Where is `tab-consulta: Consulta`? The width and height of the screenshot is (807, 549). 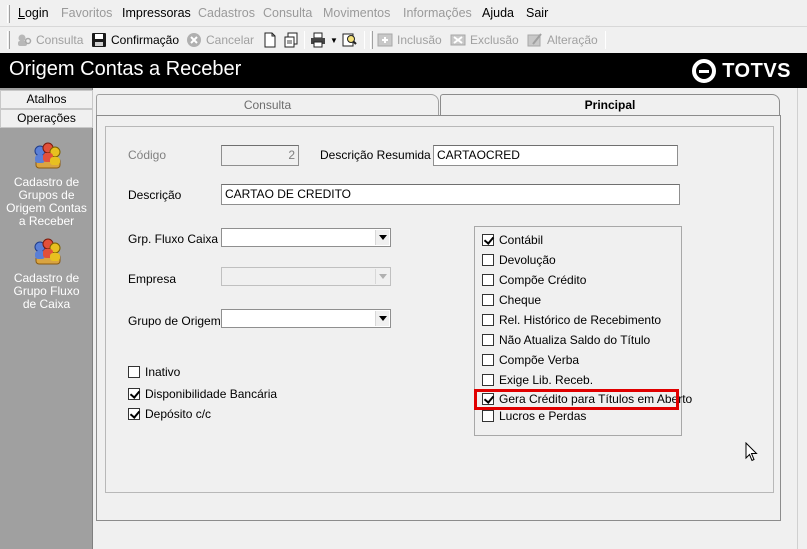 tab-consulta: Consulta is located at coordinates (267, 105).